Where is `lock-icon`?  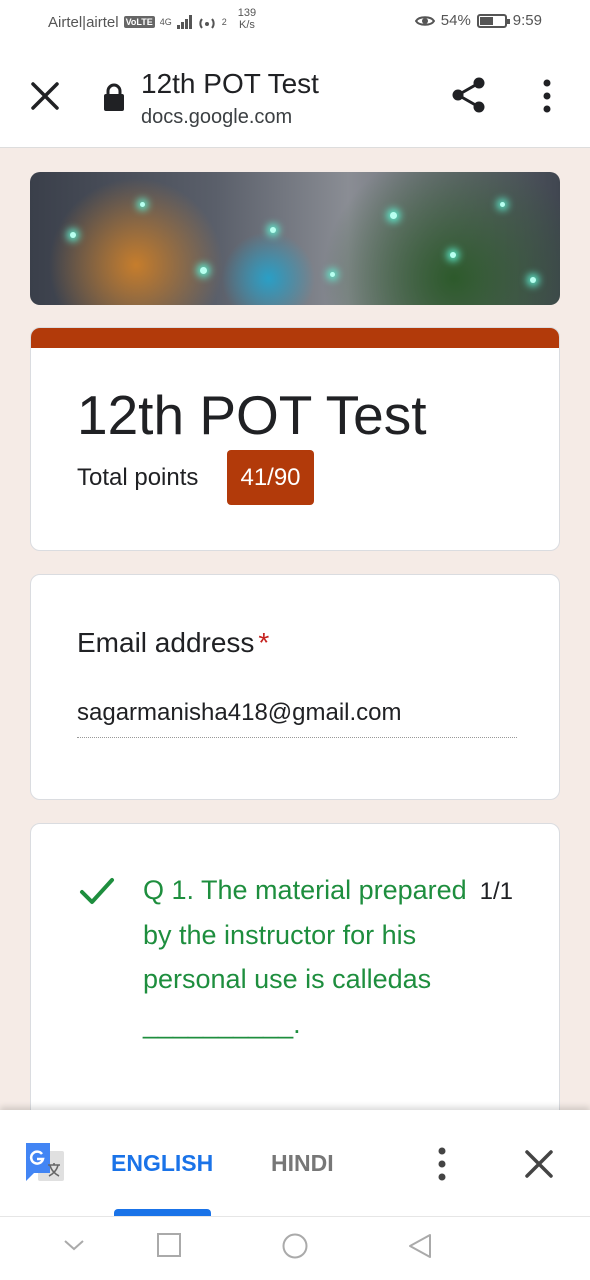 lock-icon is located at coordinates (114, 97).